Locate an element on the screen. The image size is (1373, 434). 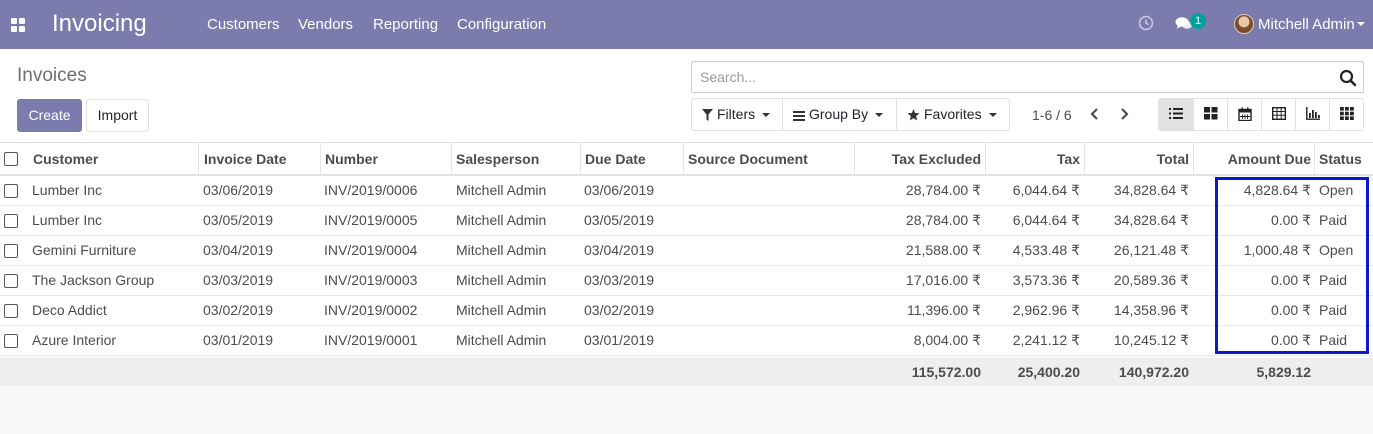
header-customer: Customer is located at coordinates (65, 159).